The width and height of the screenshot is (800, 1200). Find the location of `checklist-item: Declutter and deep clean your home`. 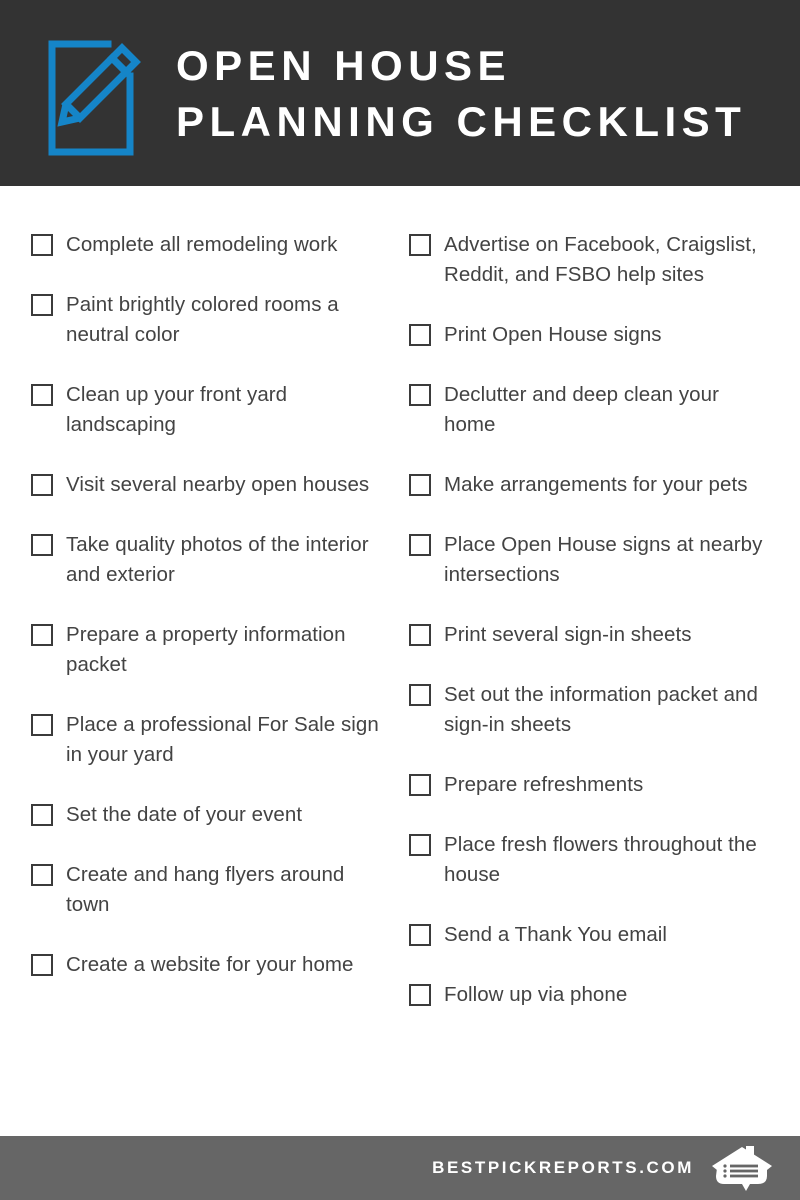

checklist-item: Declutter and deep clean your home is located at coordinates (590, 410).